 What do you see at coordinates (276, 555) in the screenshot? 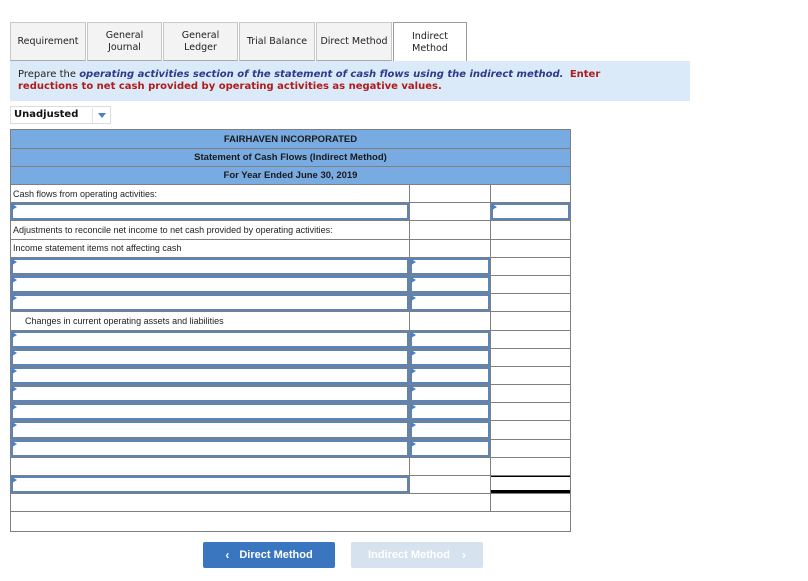
I see `button-label: Direct Method` at bounding box center [276, 555].